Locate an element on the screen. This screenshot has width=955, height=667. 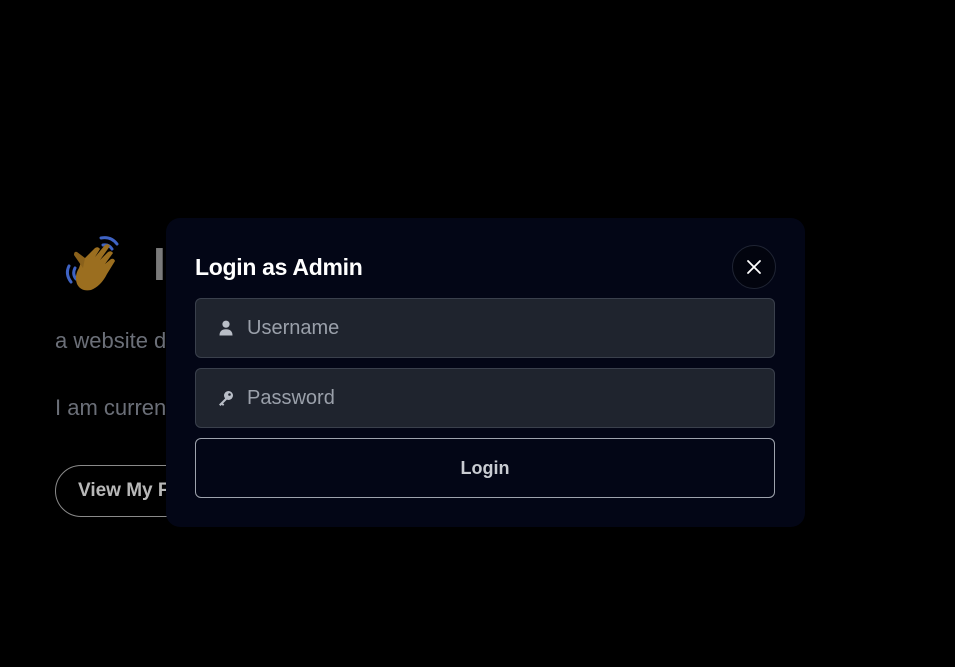
hero-subtitle: a website d is located at coordinates (111, 340).